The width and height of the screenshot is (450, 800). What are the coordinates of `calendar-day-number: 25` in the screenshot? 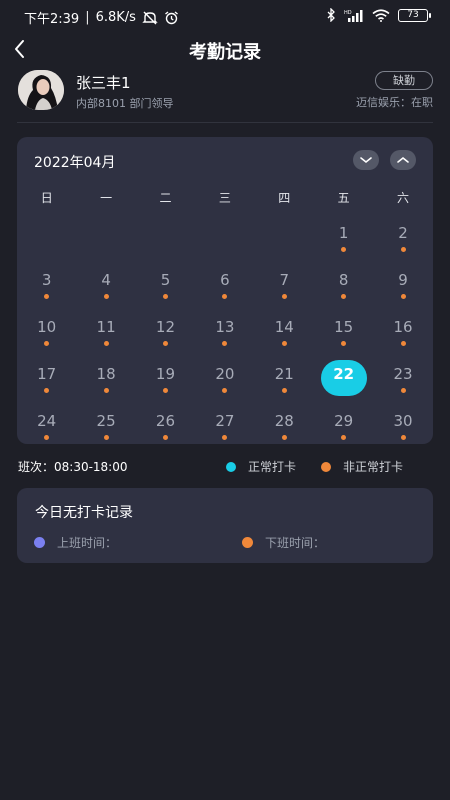 It's located at (106, 421).